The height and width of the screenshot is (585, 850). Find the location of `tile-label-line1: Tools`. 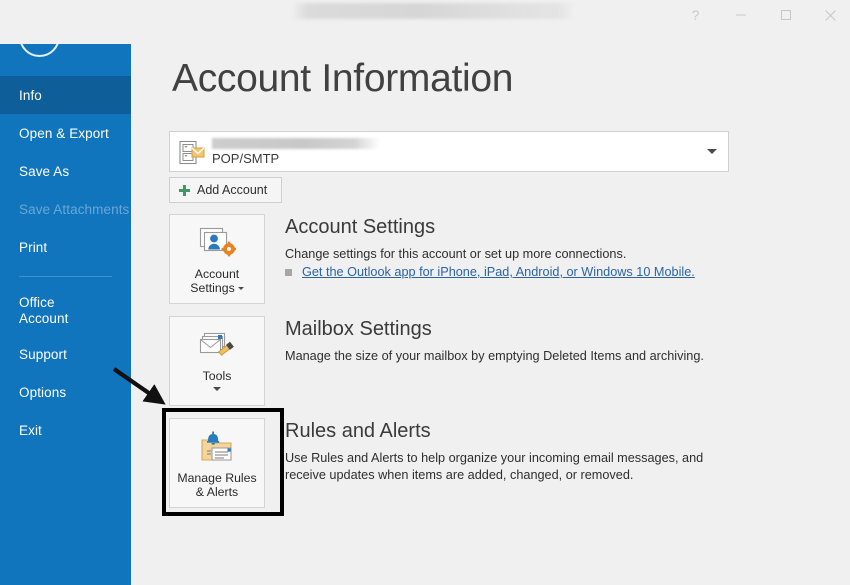

tile-label-line1: Tools is located at coordinates (217, 376).